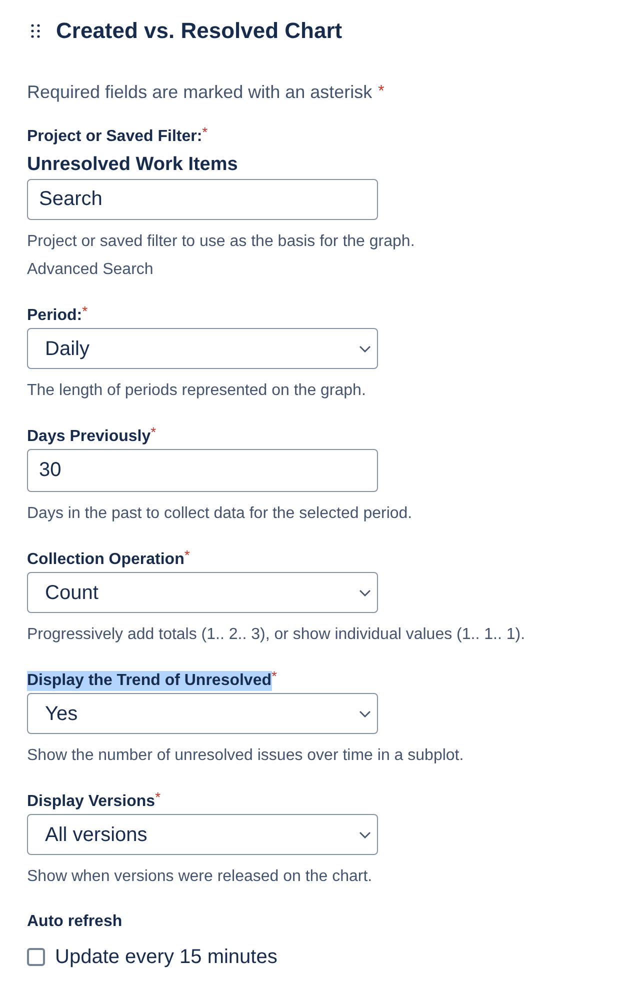  Describe the element at coordinates (96, 835) in the screenshot. I see `dropdown-value: All versions` at that location.